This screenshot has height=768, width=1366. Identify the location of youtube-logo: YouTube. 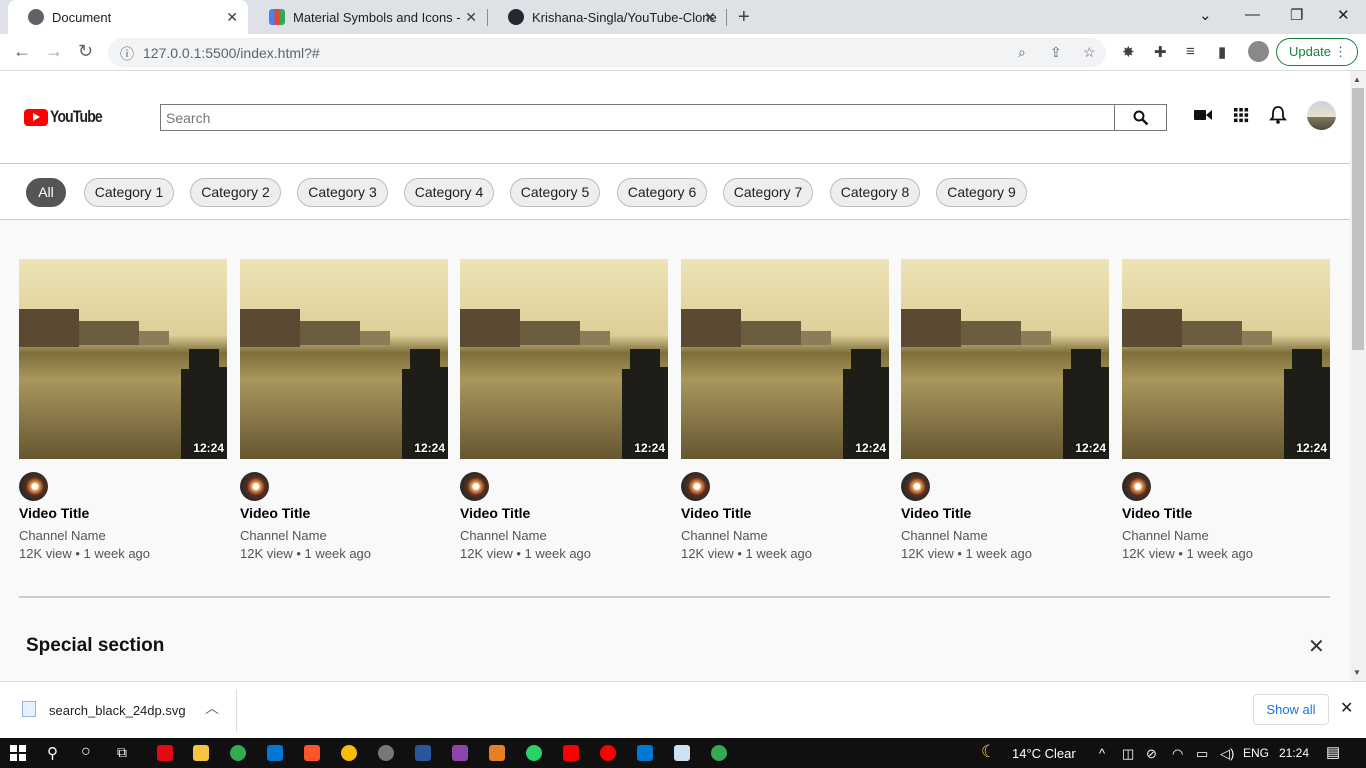
(68, 117).